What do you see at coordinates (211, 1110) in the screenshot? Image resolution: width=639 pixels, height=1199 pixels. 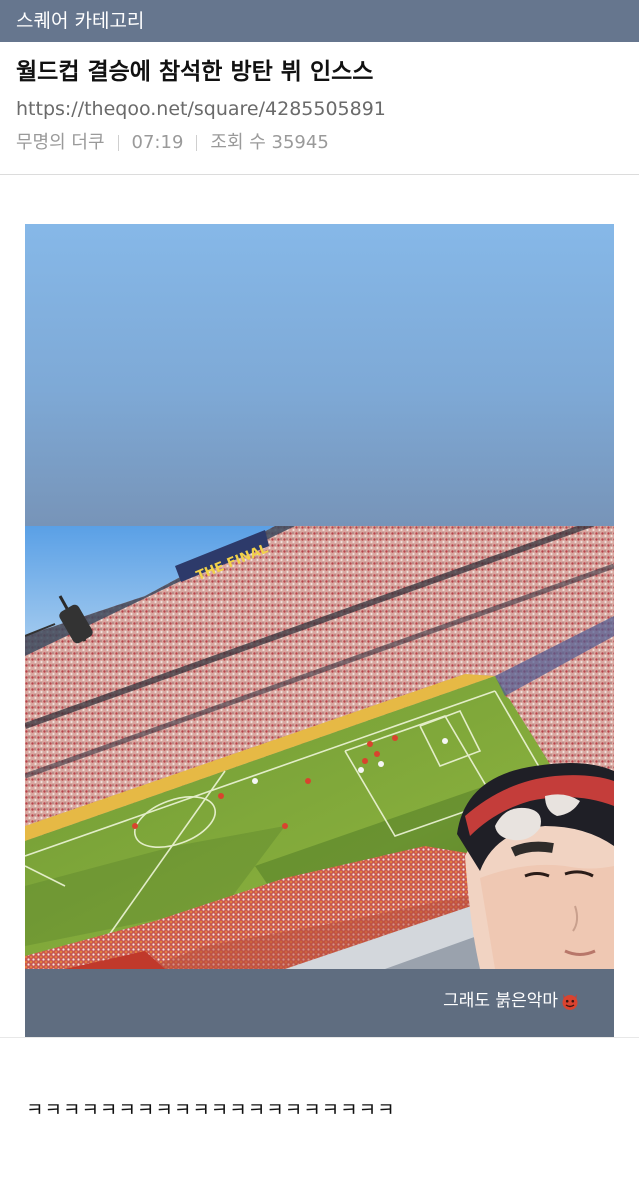 I see `comment-text: ㅋㅋㅋㅋㅋㅋㅋㅋㅋㅋㅋㅋㅋㅋㅋㅋㅋㅋㅋㅋ` at bounding box center [211, 1110].